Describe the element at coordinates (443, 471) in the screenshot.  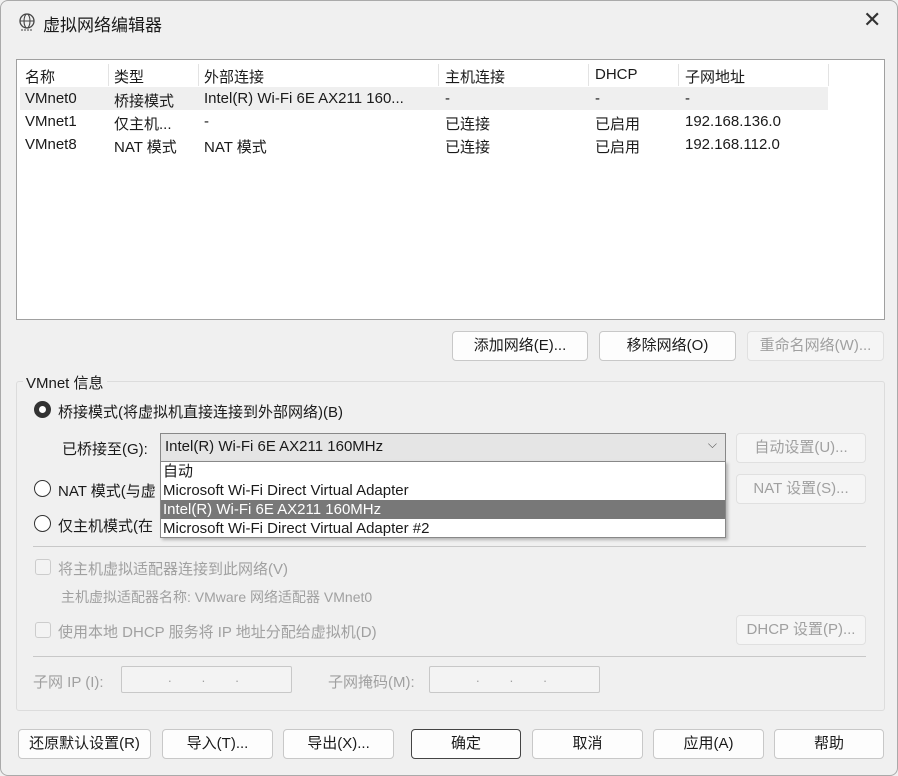
I see `dropdown-option: 自动` at that location.